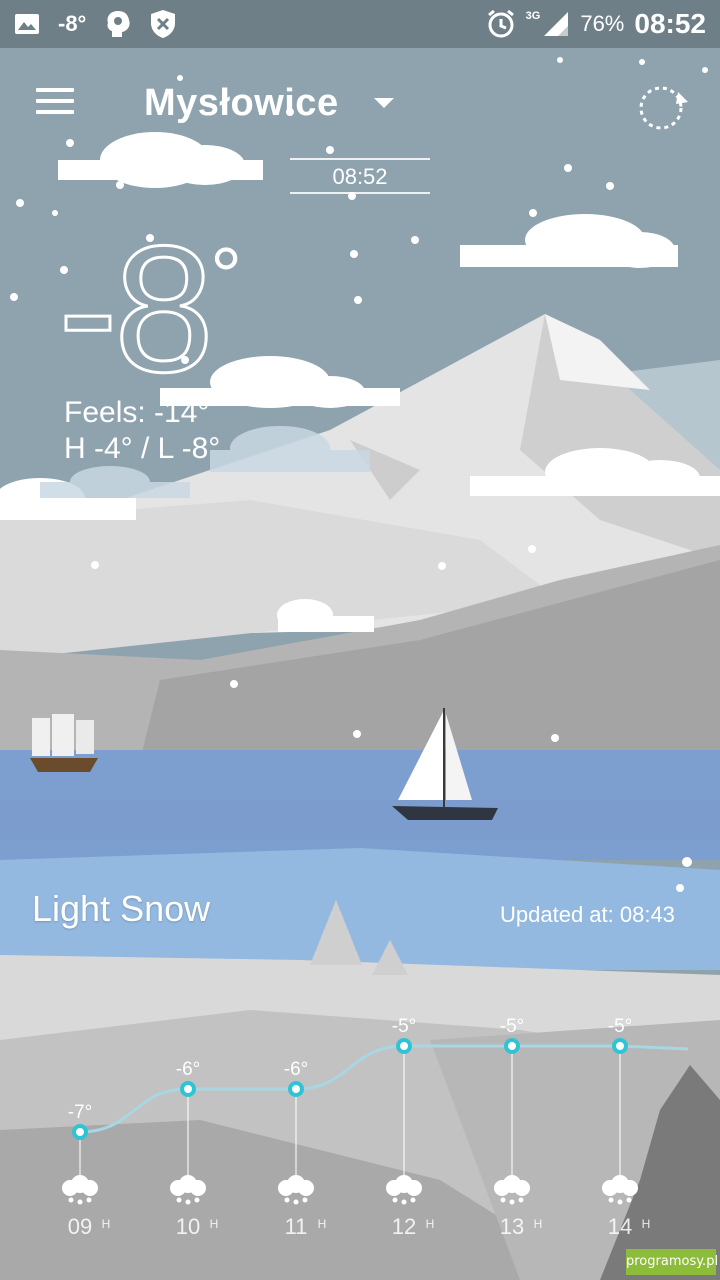 Image resolution: width=720 pixels, height=1280 pixels. Describe the element at coordinates (72, 23) in the screenshot. I see `status-temp: -8°` at that location.